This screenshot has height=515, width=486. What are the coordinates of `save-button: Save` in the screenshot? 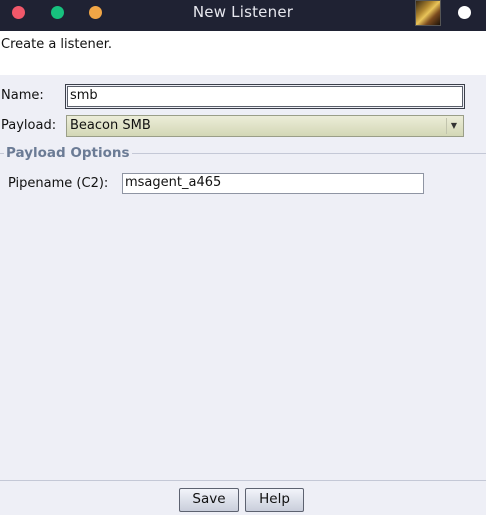 It's located at (209, 500).